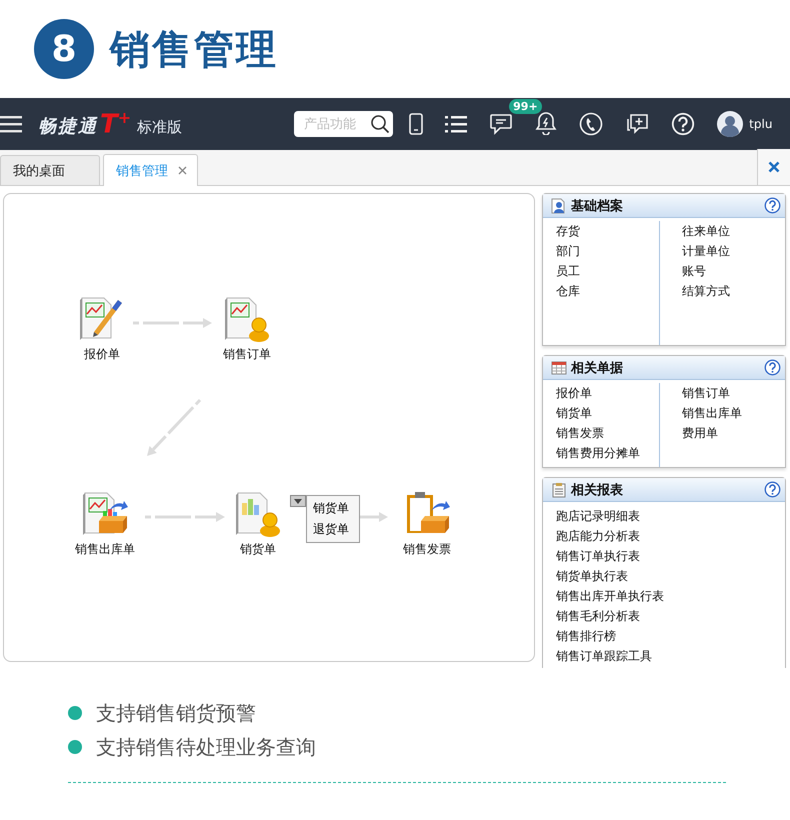 Image resolution: width=790 pixels, height=820 pixels. Describe the element at coordinates (733, 433) in the screenshot. I see `panel-link: 费用单` at that location.